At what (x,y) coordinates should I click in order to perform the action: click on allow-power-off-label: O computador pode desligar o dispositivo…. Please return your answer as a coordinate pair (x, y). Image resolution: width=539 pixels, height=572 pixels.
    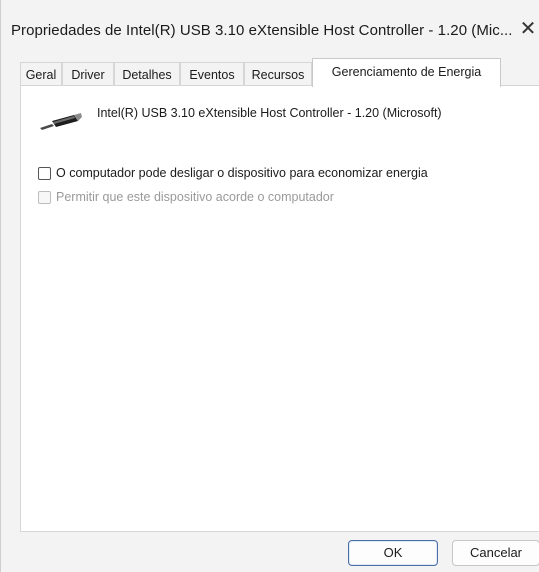
    Looking at the image, I should click on (242, 173).